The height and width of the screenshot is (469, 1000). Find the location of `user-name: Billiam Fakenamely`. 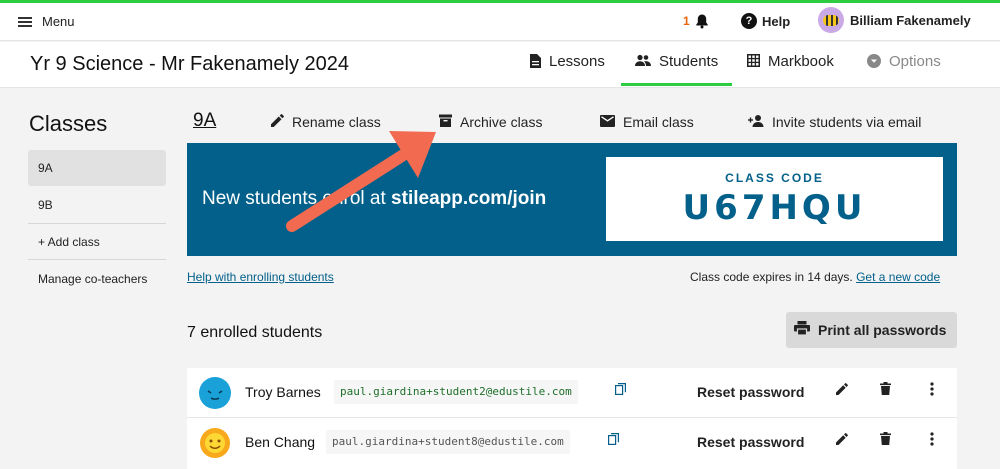

user-name: Billiam Fakenamely is located at coordinates (910, 20).